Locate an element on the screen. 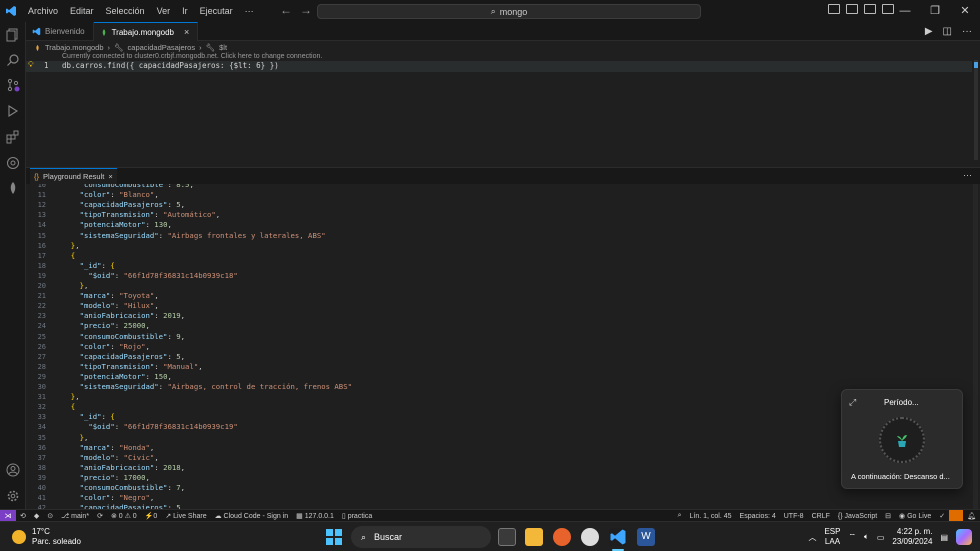 The height and width of the screenshot is (551, 980). word-icon: W is located at coordinates (646, 537).